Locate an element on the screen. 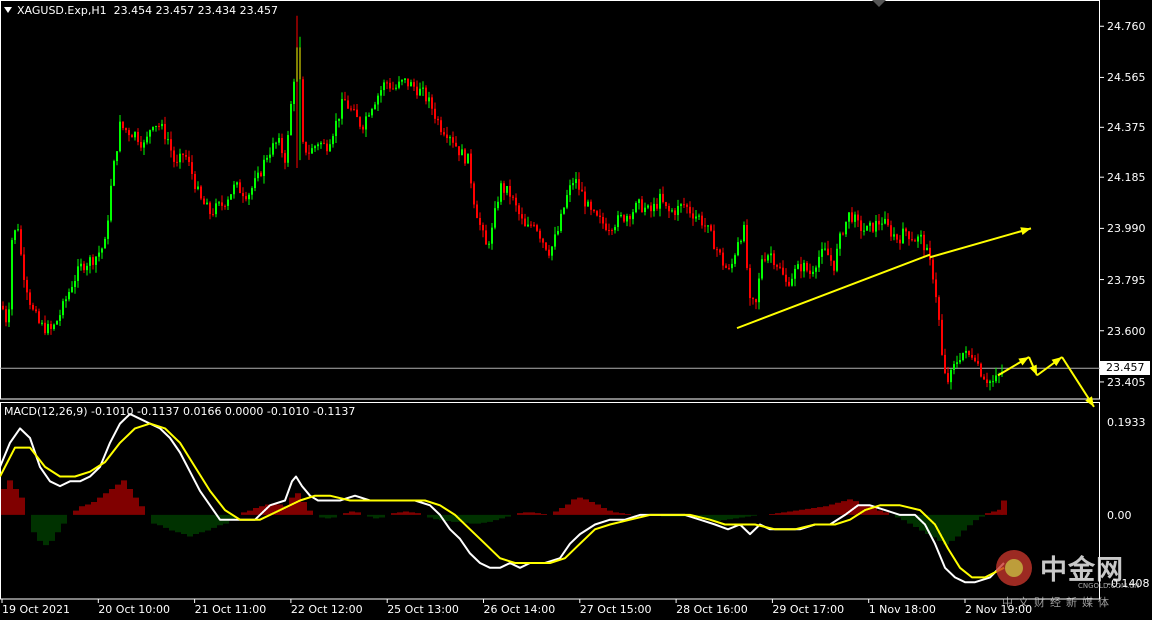  chart-shift-marker is located at coordinates (879, 3).